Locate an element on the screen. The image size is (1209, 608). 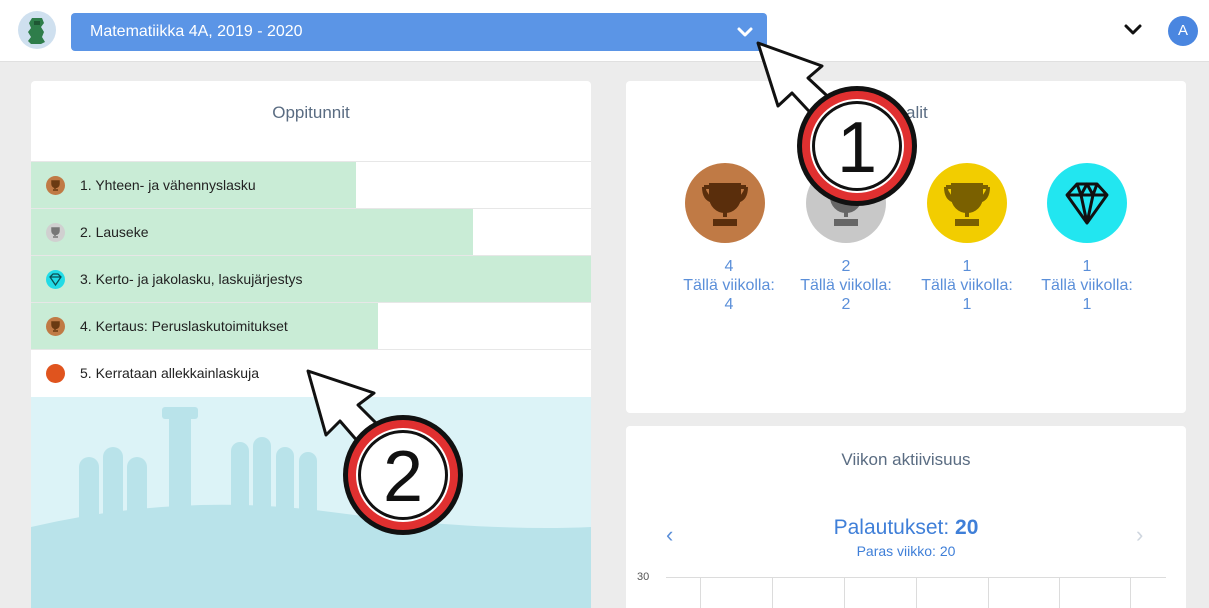
lesson-row: 4. Kertaus: Peruslaskutoimitukset is located at coordinates (311, 325).